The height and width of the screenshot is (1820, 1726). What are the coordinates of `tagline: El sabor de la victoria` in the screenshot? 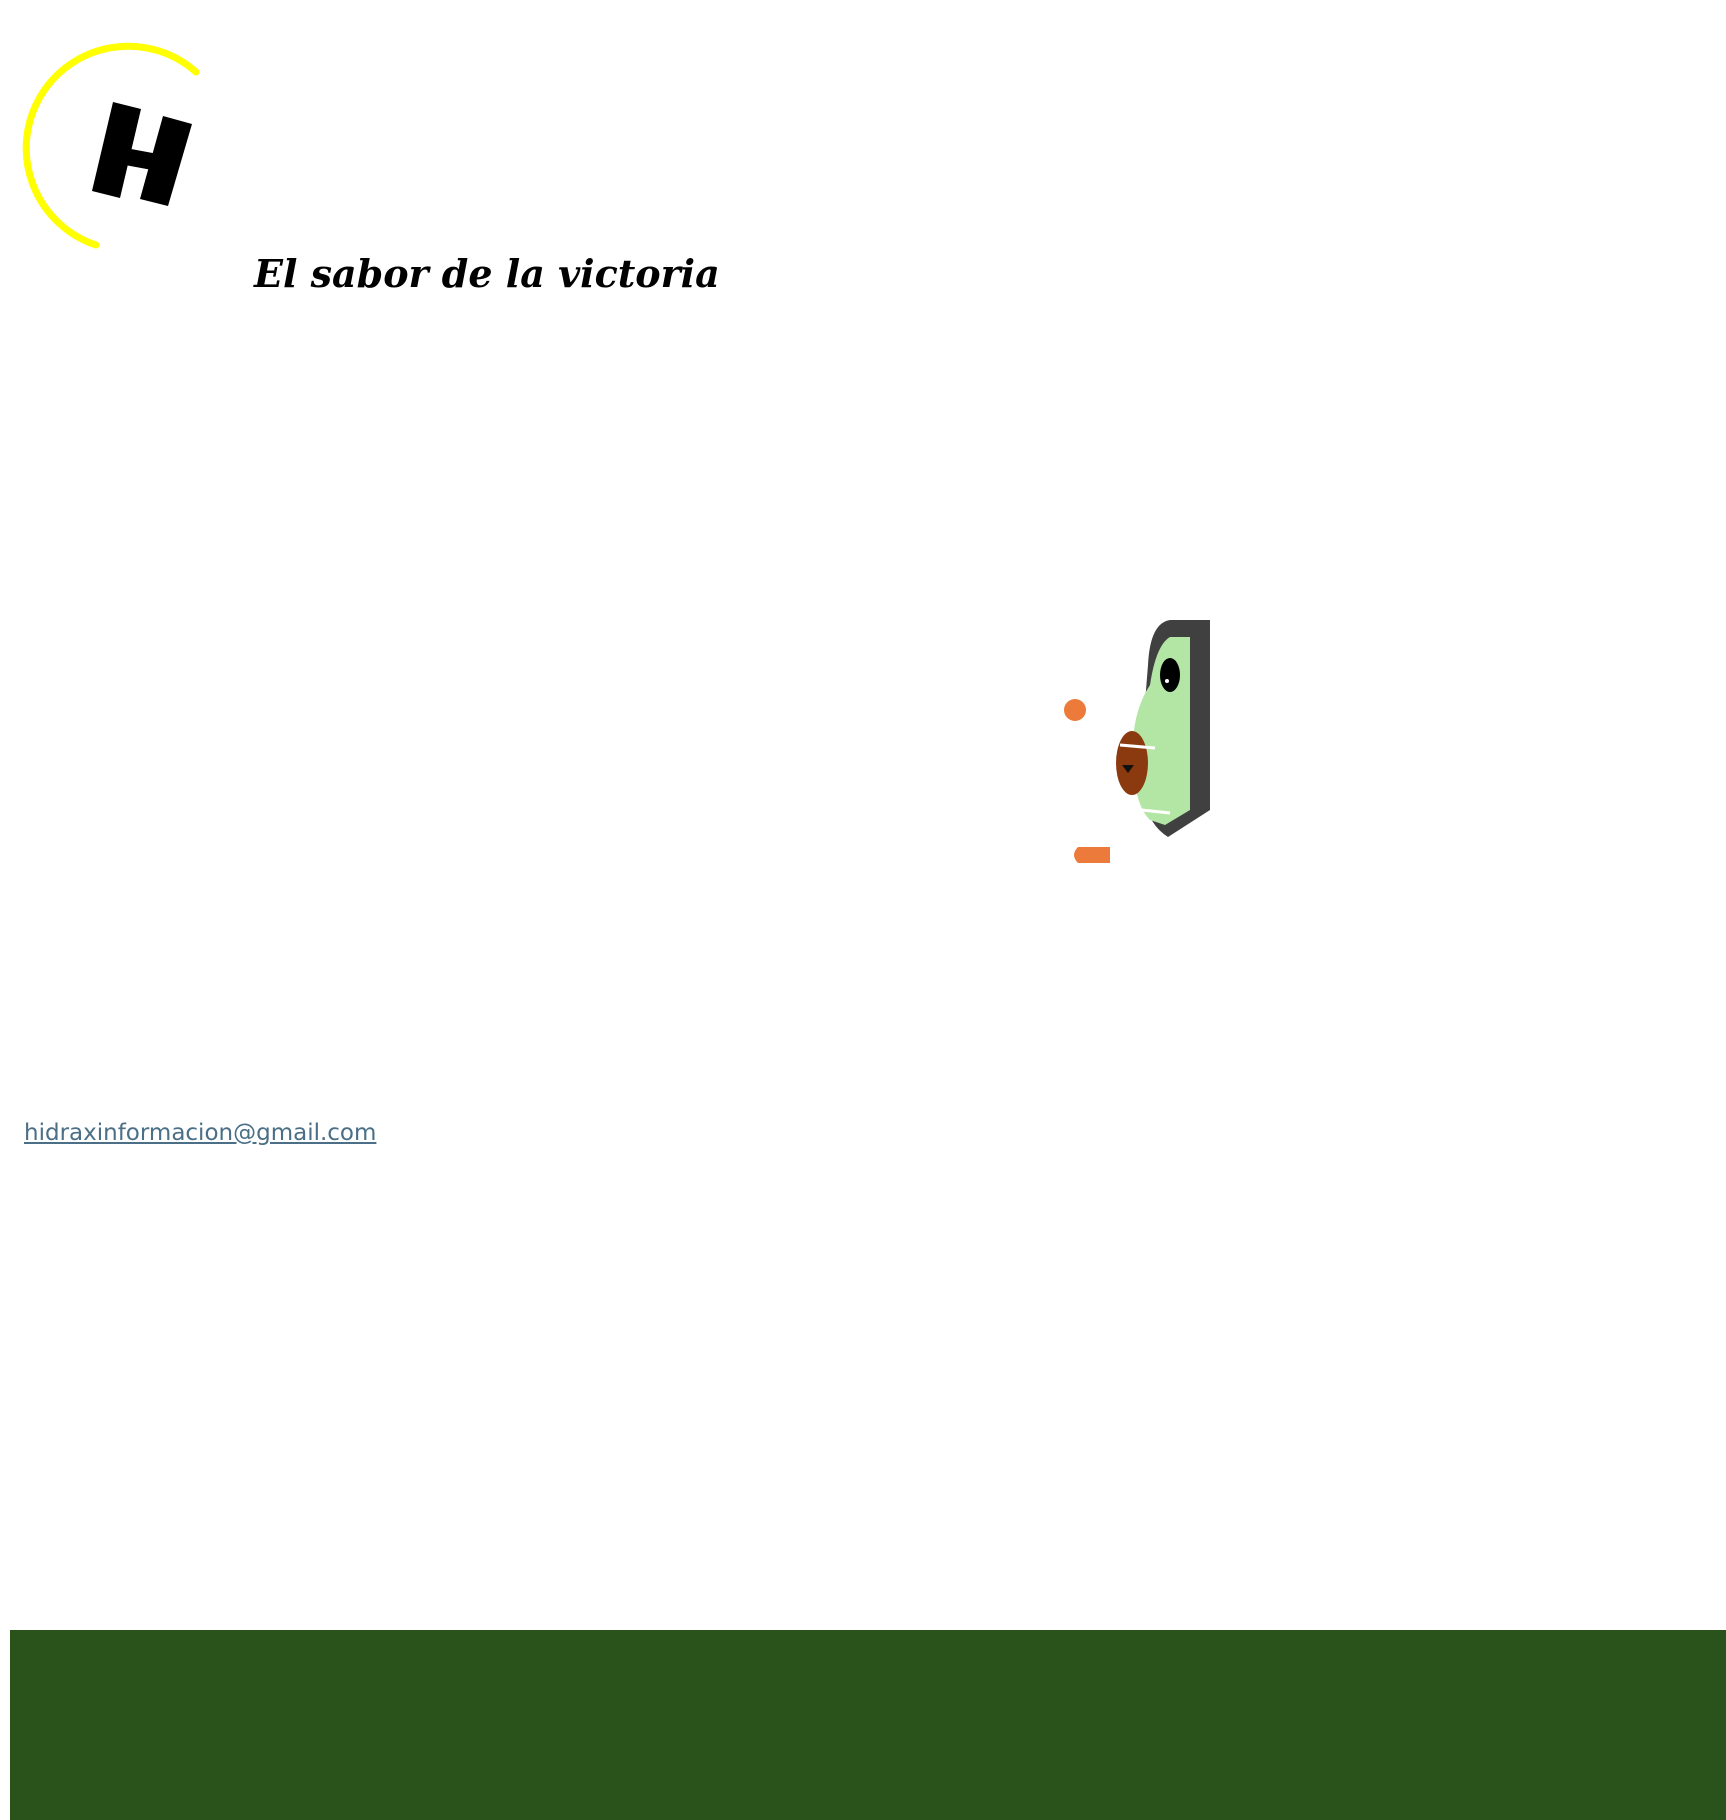 It's located at (487, 273).